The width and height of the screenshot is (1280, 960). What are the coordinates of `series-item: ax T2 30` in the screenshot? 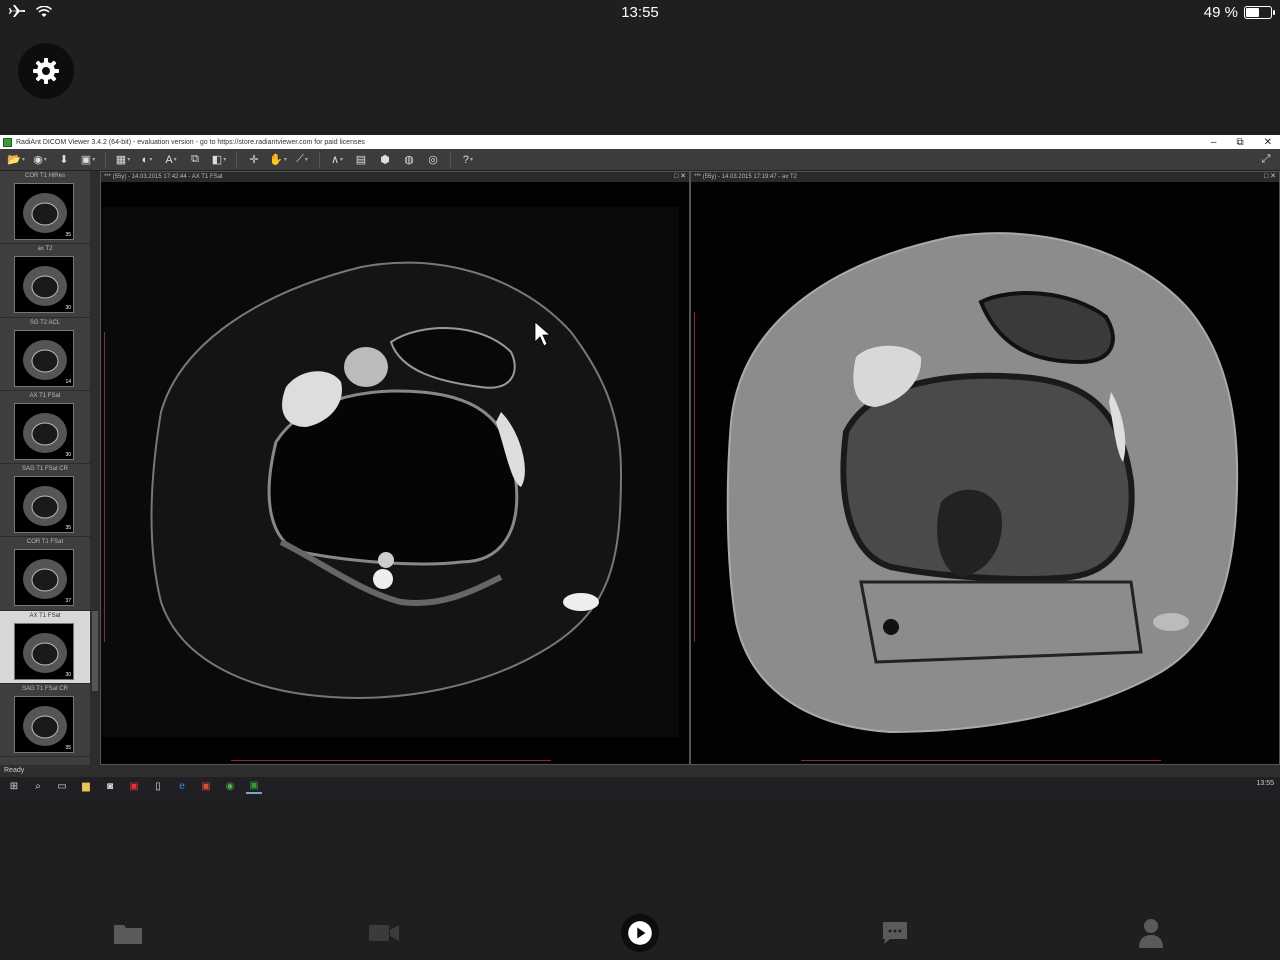 It's located at (45, 281).